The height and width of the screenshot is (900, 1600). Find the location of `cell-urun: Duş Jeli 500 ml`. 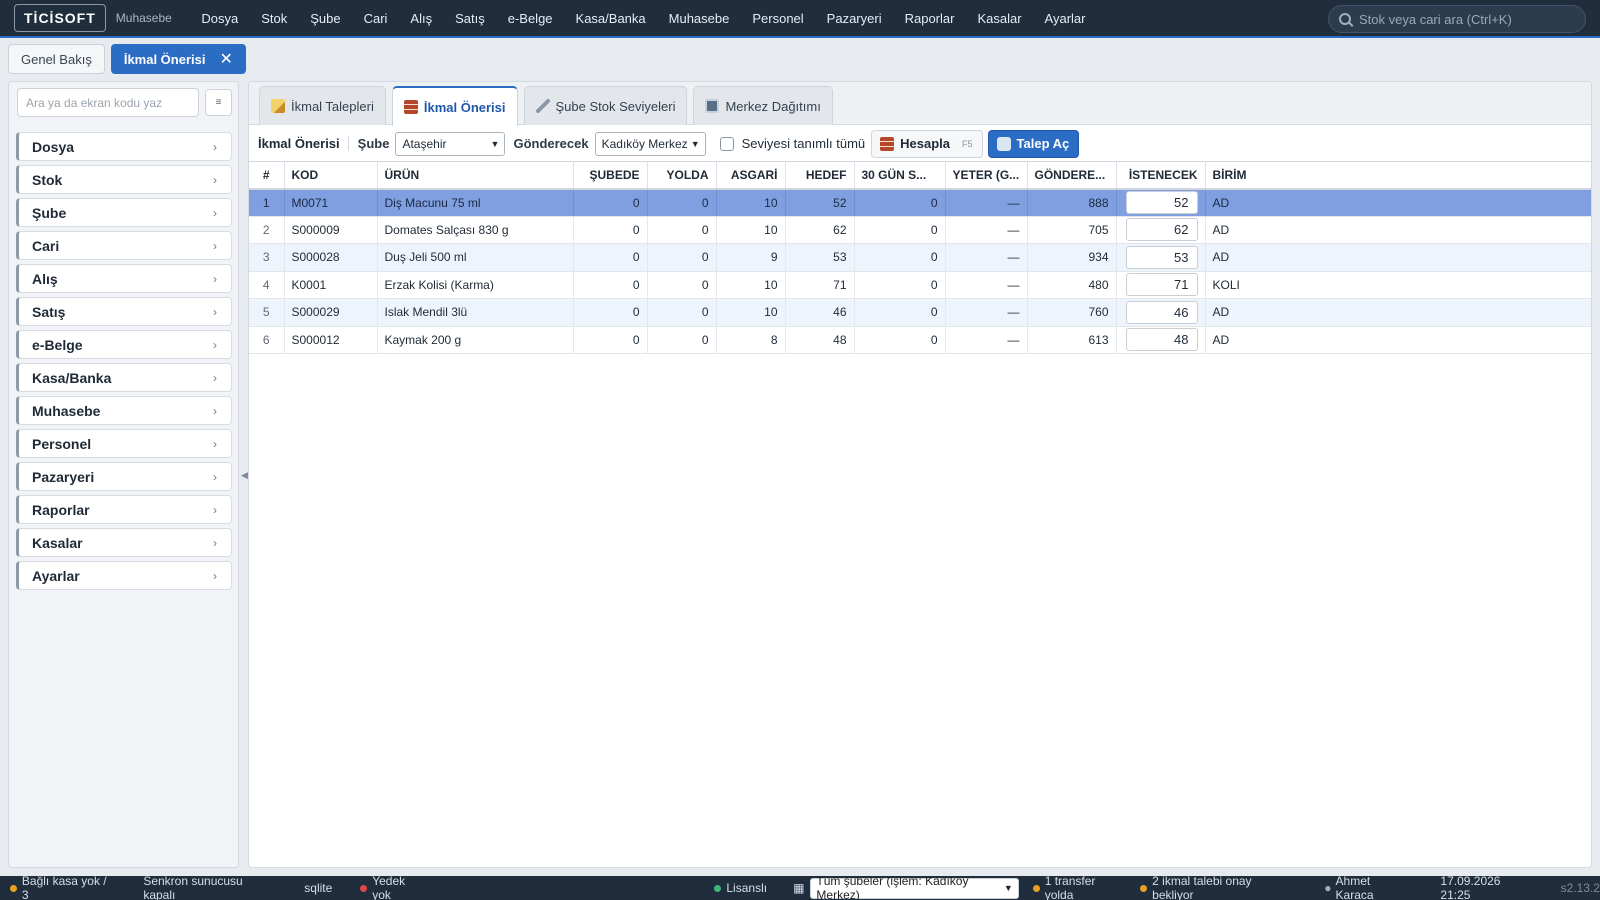

cell-urun: Duş Jeli 500 ml is located at coordinates (475, 257).